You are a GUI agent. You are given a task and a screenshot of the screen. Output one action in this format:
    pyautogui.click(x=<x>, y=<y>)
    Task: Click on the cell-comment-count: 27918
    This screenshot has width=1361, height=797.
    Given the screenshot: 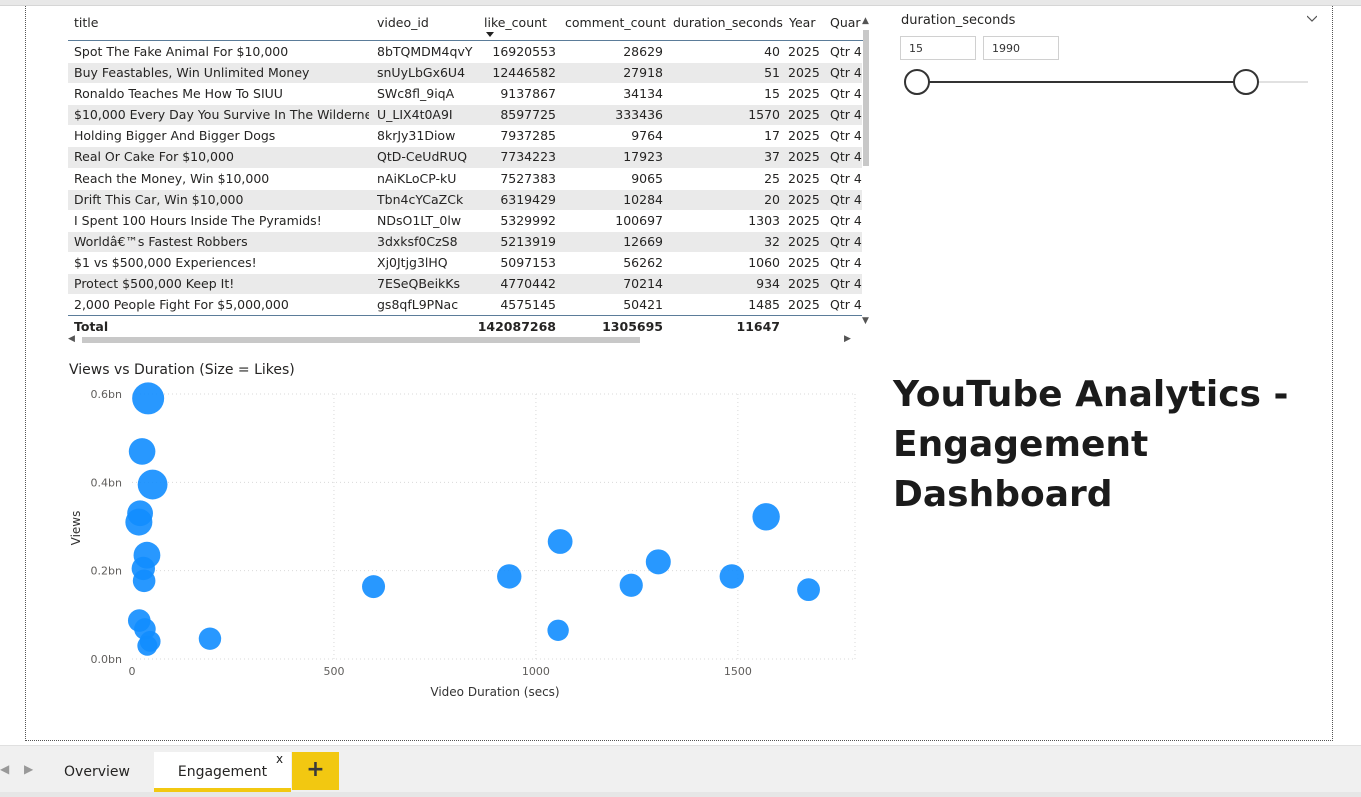 What is the action you would take?
    pyautogui.click(x=643, y=73)
    